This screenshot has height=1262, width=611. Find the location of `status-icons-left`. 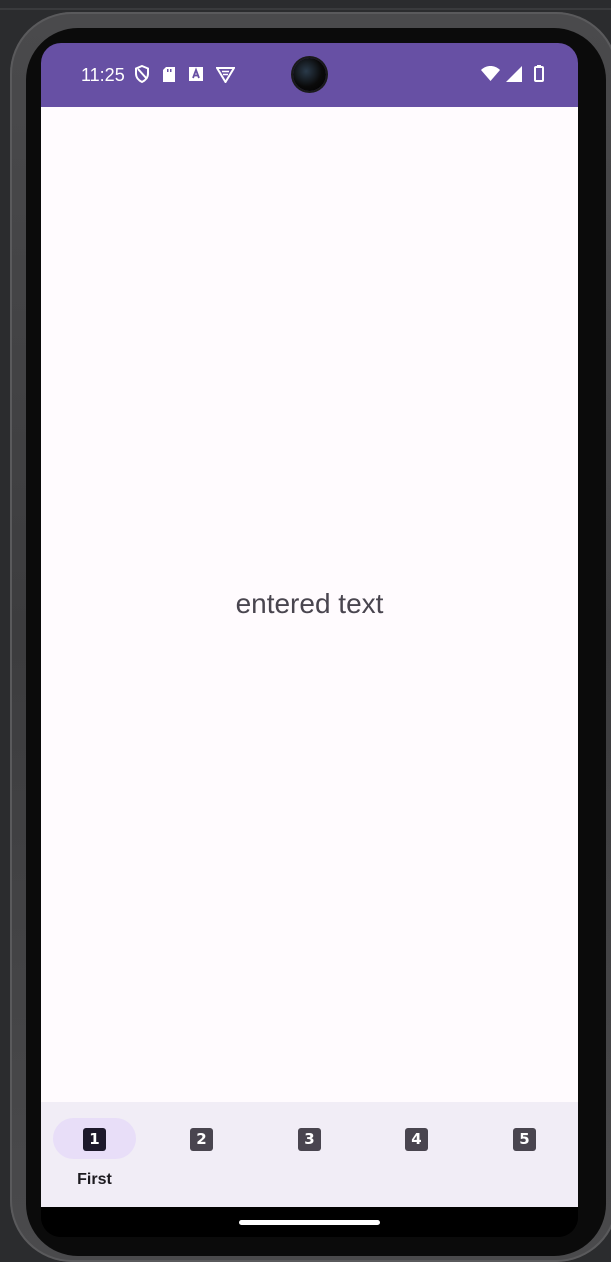

status-icons-left is located at coordinates (185, 76).